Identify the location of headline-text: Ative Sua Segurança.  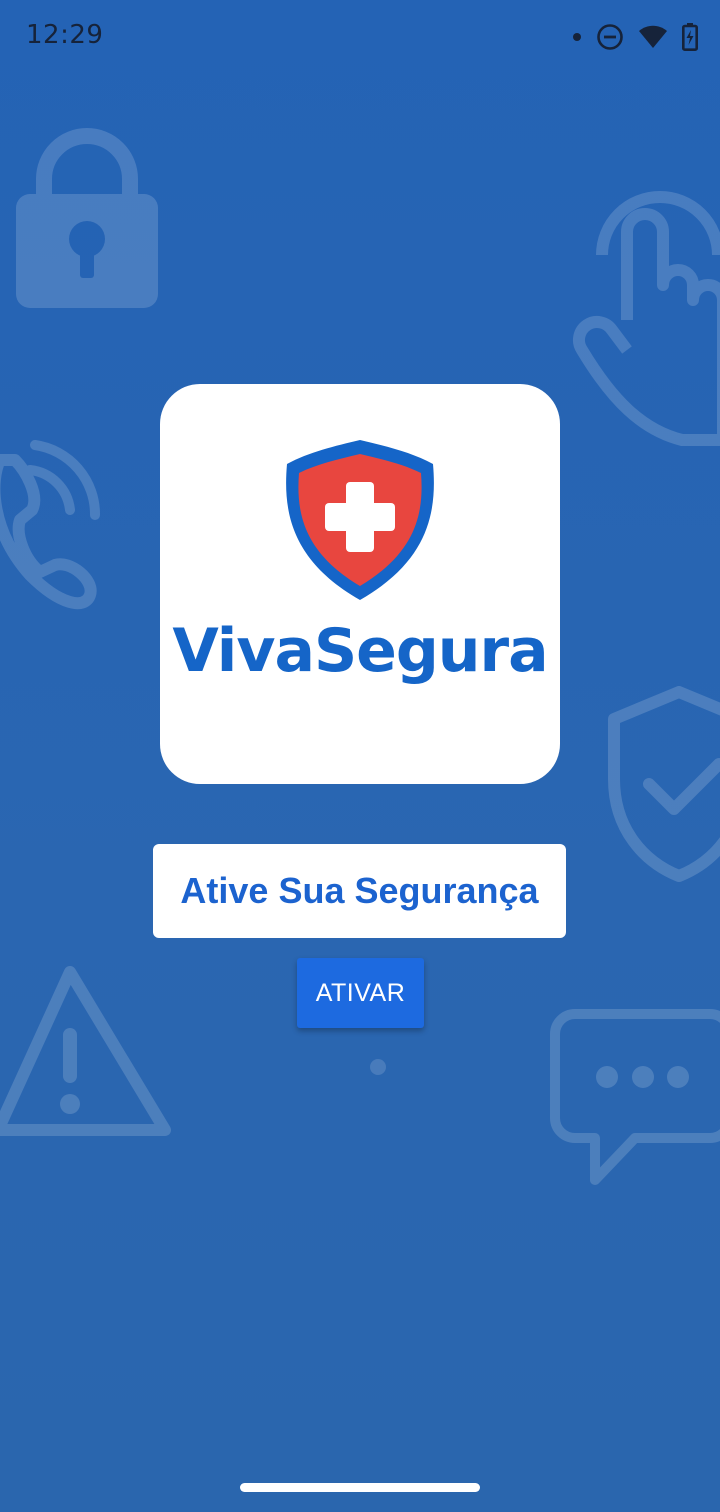
(359, 890).